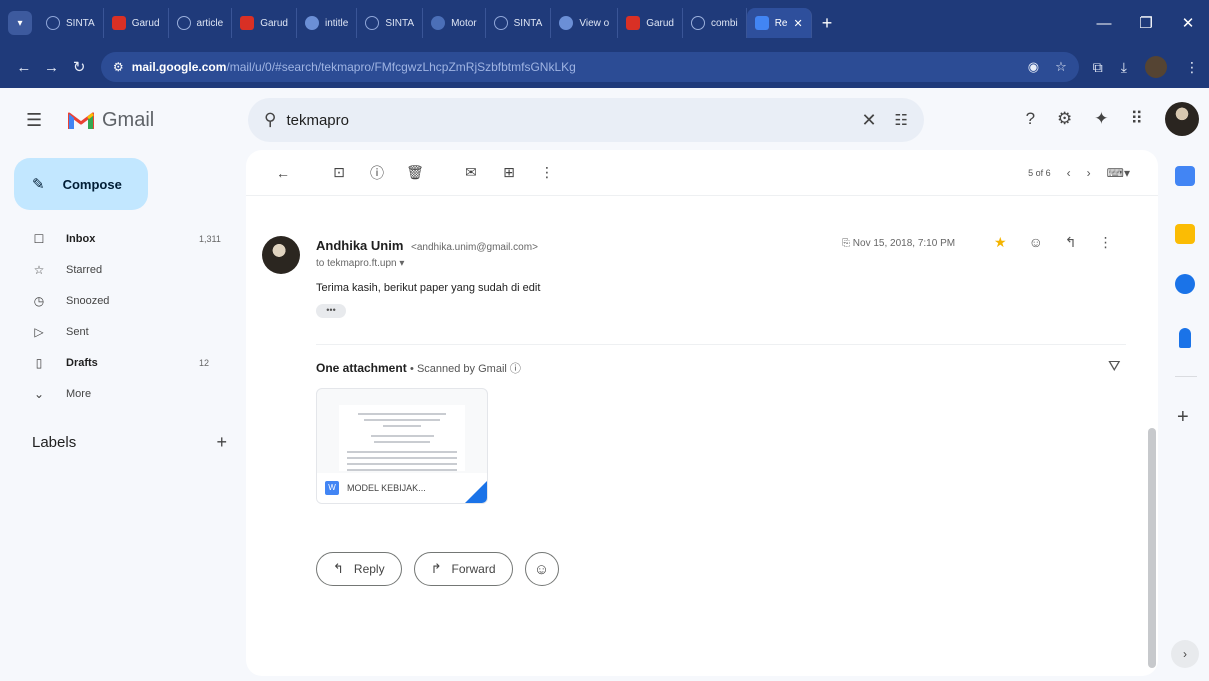 The height and width of the screenshot is (681, 1209). Describe the element at coordinates (463, 569) in the screenshot. I see `forward-button: ↱ Forward` at that location.